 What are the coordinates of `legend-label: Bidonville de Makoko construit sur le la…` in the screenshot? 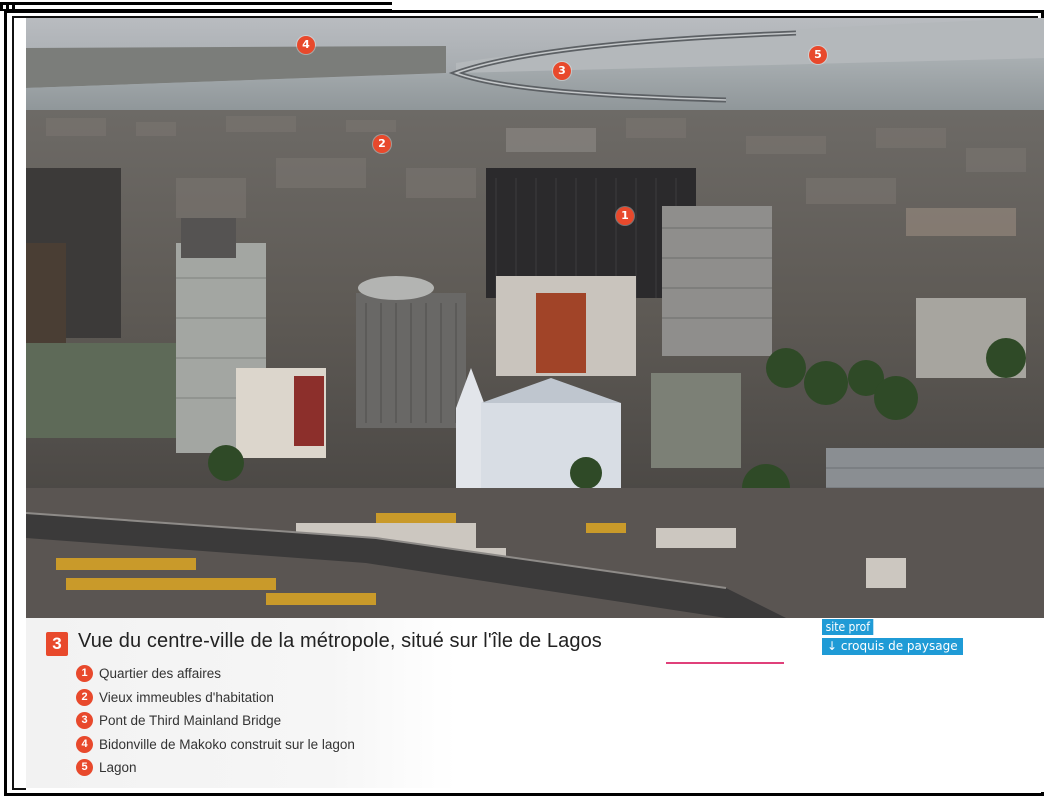 It's located at (227, 744).